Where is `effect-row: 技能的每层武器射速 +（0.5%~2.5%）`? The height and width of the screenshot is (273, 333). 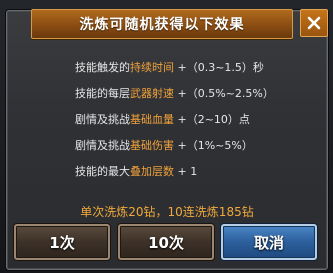
effect-row: 技能的每层武器射速 +（0.5%~2.5%） is located at coordinates (174, 93).